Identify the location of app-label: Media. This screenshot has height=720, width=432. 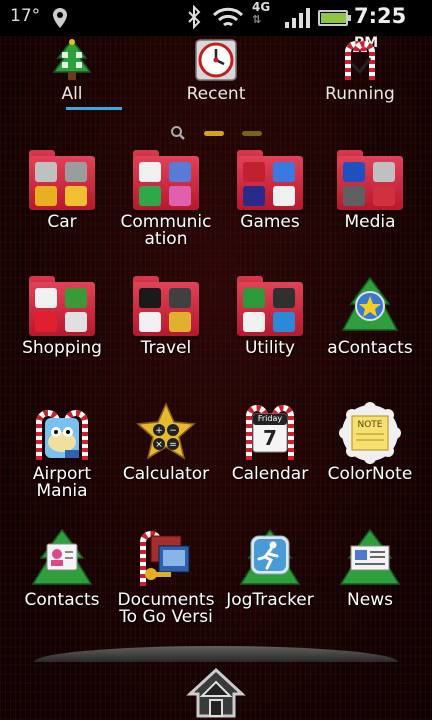
(370, 222).